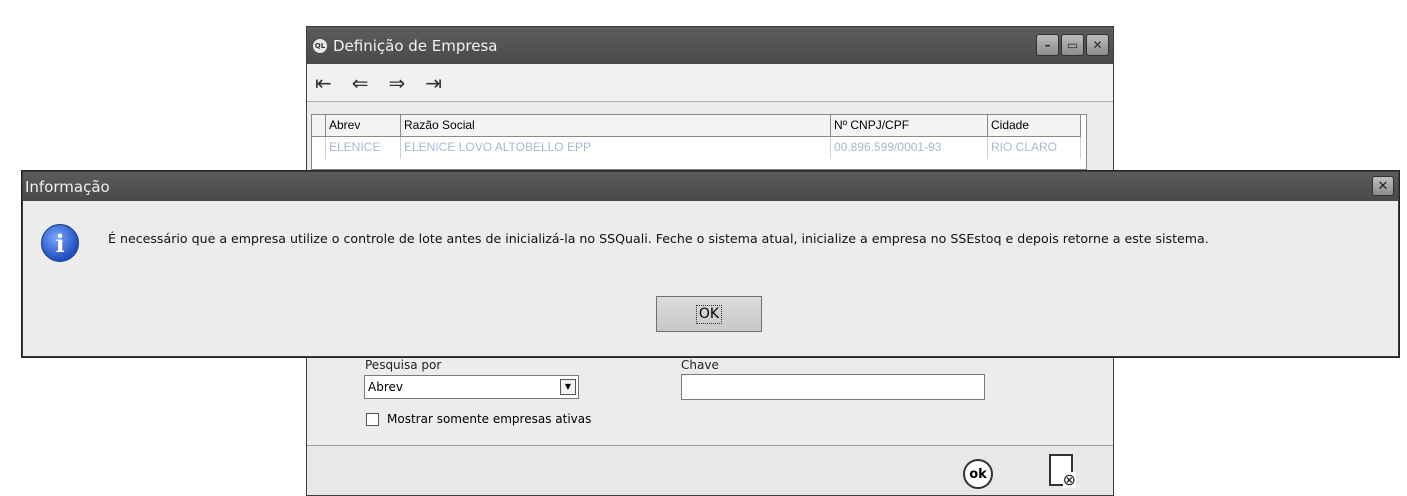  What do you see at coordinates (363, 126) in the screenshot?
I see `column-header-abrev: Abrev` at bounding box center [363, 126].